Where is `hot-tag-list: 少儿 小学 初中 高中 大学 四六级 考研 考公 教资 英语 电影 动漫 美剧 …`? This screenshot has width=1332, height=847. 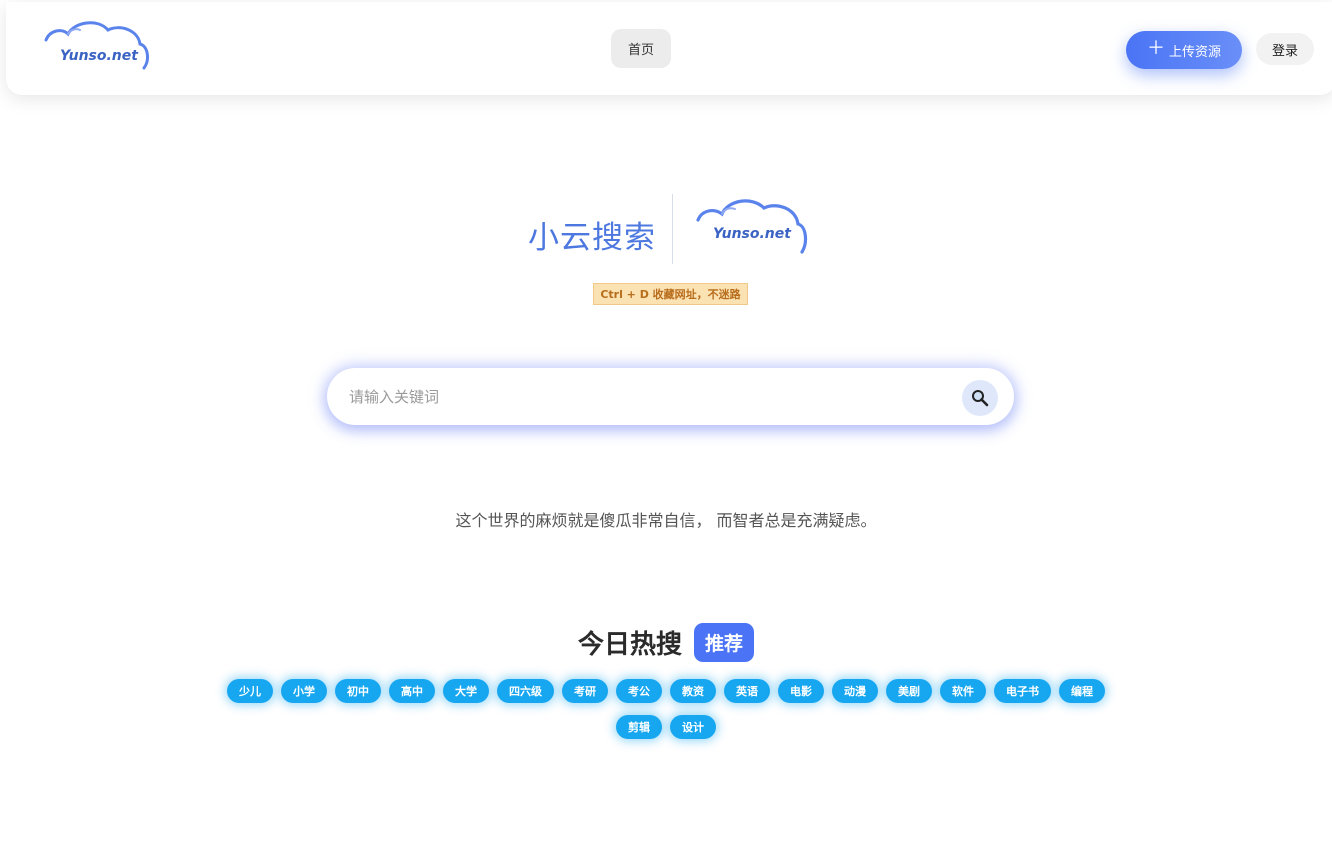
hot-tag-list: 少儿 小学 初中 高中 大学 四六级 考研 考公 教资 英语 电影 动漫 美剧 … is located at coordinates (666, 709).